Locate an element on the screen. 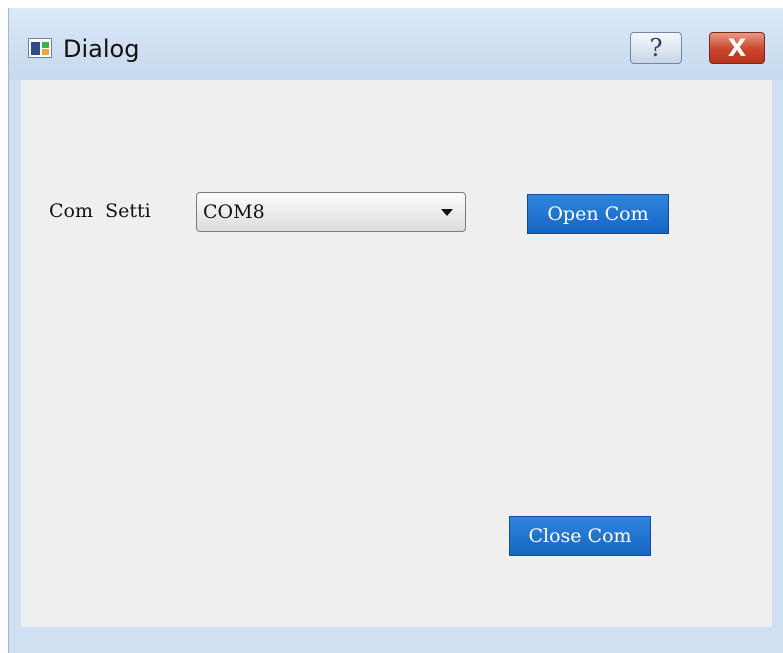  window-title: Dialog is located at coordinates (101, 49).